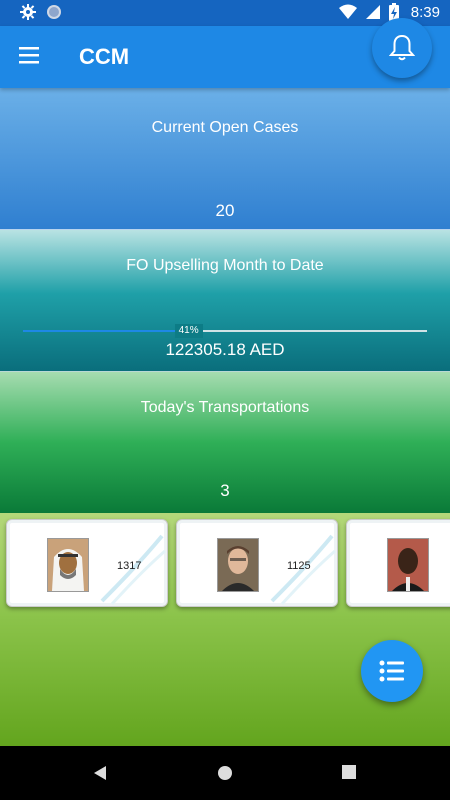  Describe the element at coordinates (225, 127) in the screenshot. I see `open-cases-label: Current Open Cases` at that location.